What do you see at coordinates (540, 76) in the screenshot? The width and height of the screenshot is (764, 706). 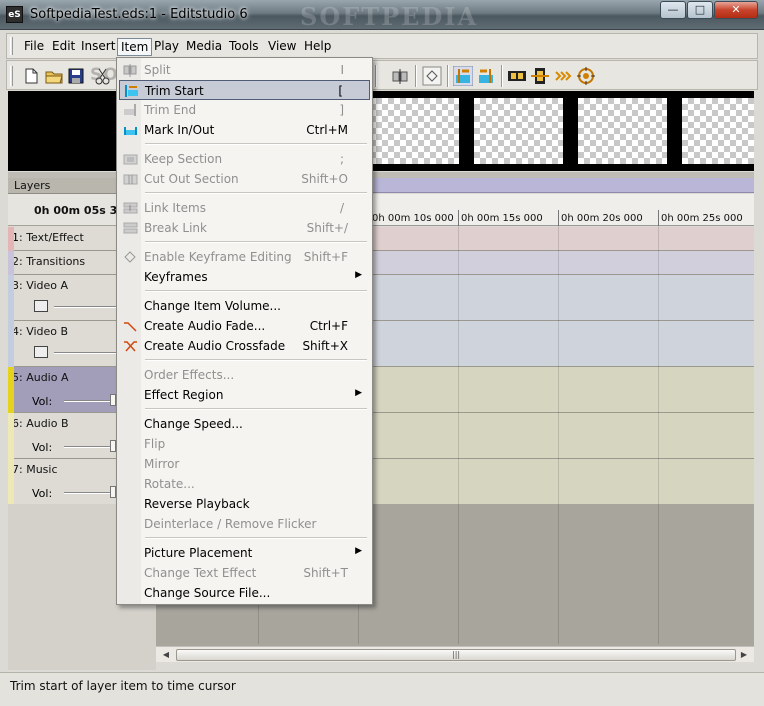 I see `film-cut-icon` at bounding box center [540, 76].